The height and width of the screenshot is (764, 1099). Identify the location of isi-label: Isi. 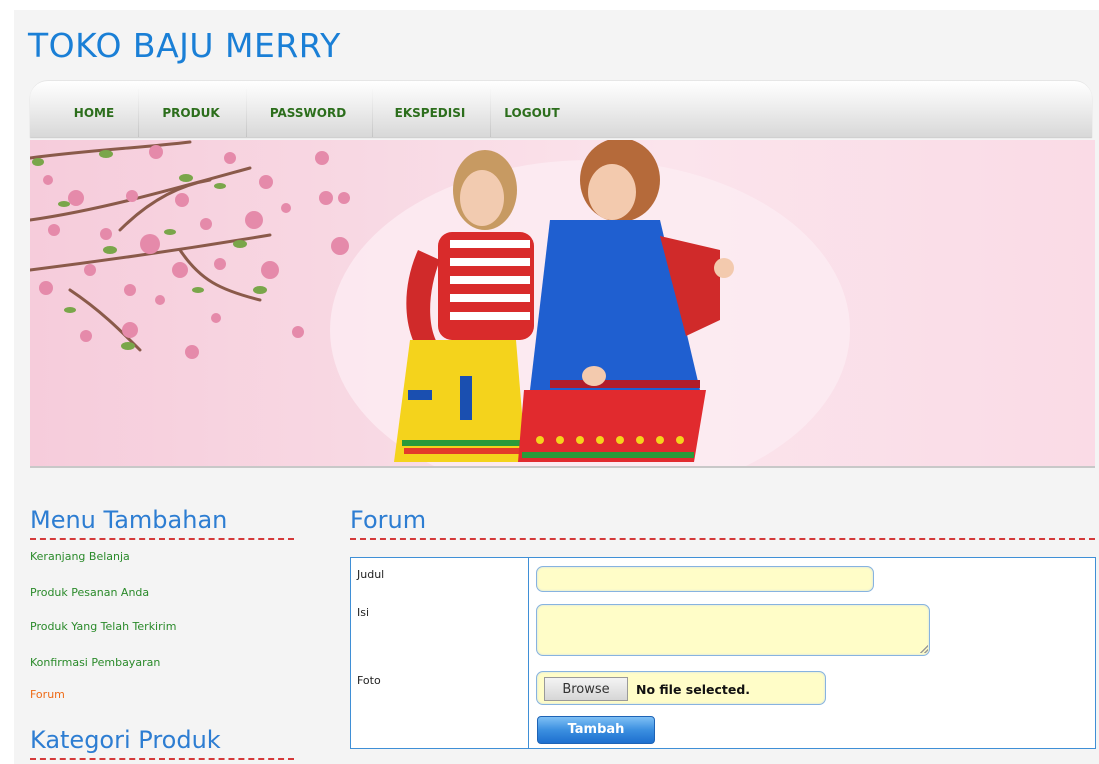
(363, 612).